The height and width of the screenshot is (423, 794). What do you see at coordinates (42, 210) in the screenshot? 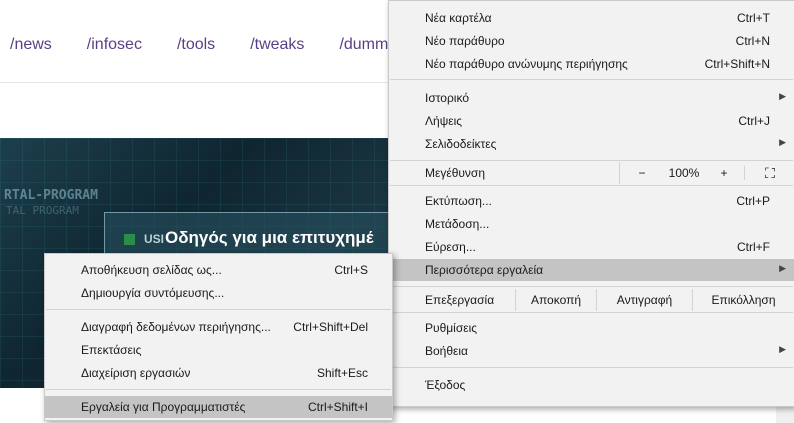
I see `hero-bg-text-2: TAL PROGRAM` at bounding box center [42, 210].